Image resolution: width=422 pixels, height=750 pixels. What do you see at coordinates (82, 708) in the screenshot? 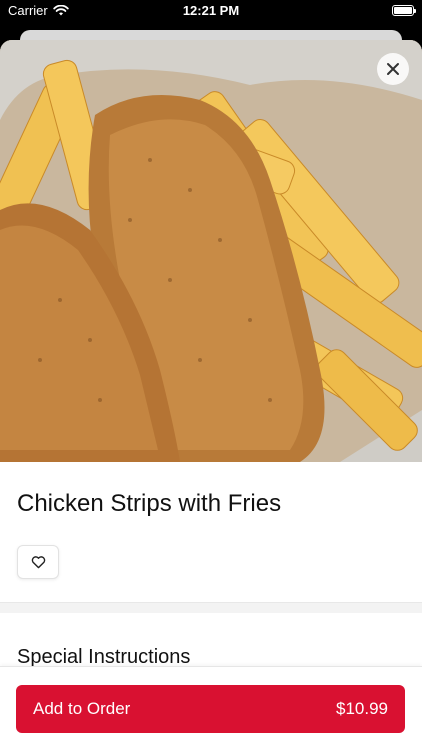
I see `add-to-order-label: Add to Order` at bounding box center [82, 708].